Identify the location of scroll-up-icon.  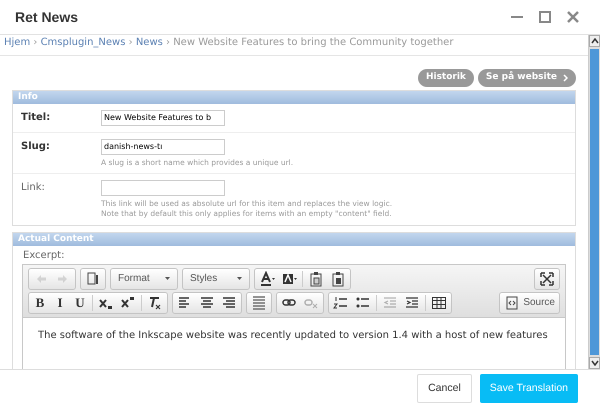
(594, 41).